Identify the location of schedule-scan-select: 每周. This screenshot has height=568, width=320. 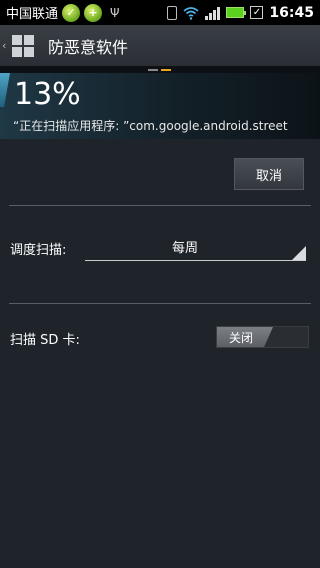
(195, 245).